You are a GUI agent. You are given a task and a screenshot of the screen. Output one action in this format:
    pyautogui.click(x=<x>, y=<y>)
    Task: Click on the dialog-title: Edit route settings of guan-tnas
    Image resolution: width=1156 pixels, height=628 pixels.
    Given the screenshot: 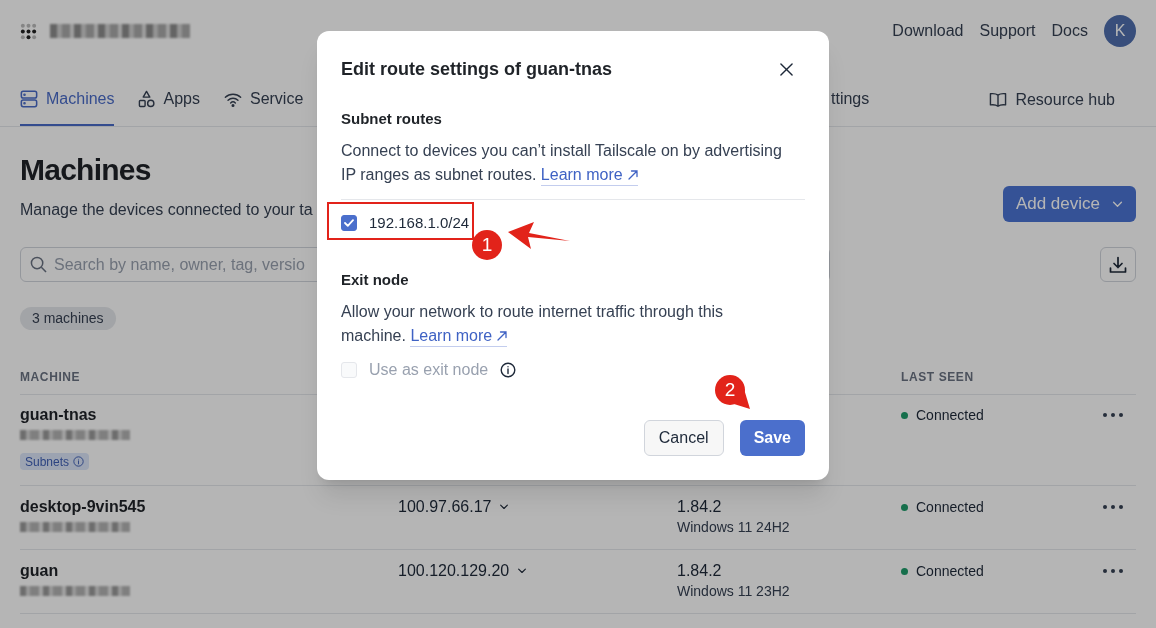 What is the action you would take?
    pyautogui.click(x=476, y=69)
    